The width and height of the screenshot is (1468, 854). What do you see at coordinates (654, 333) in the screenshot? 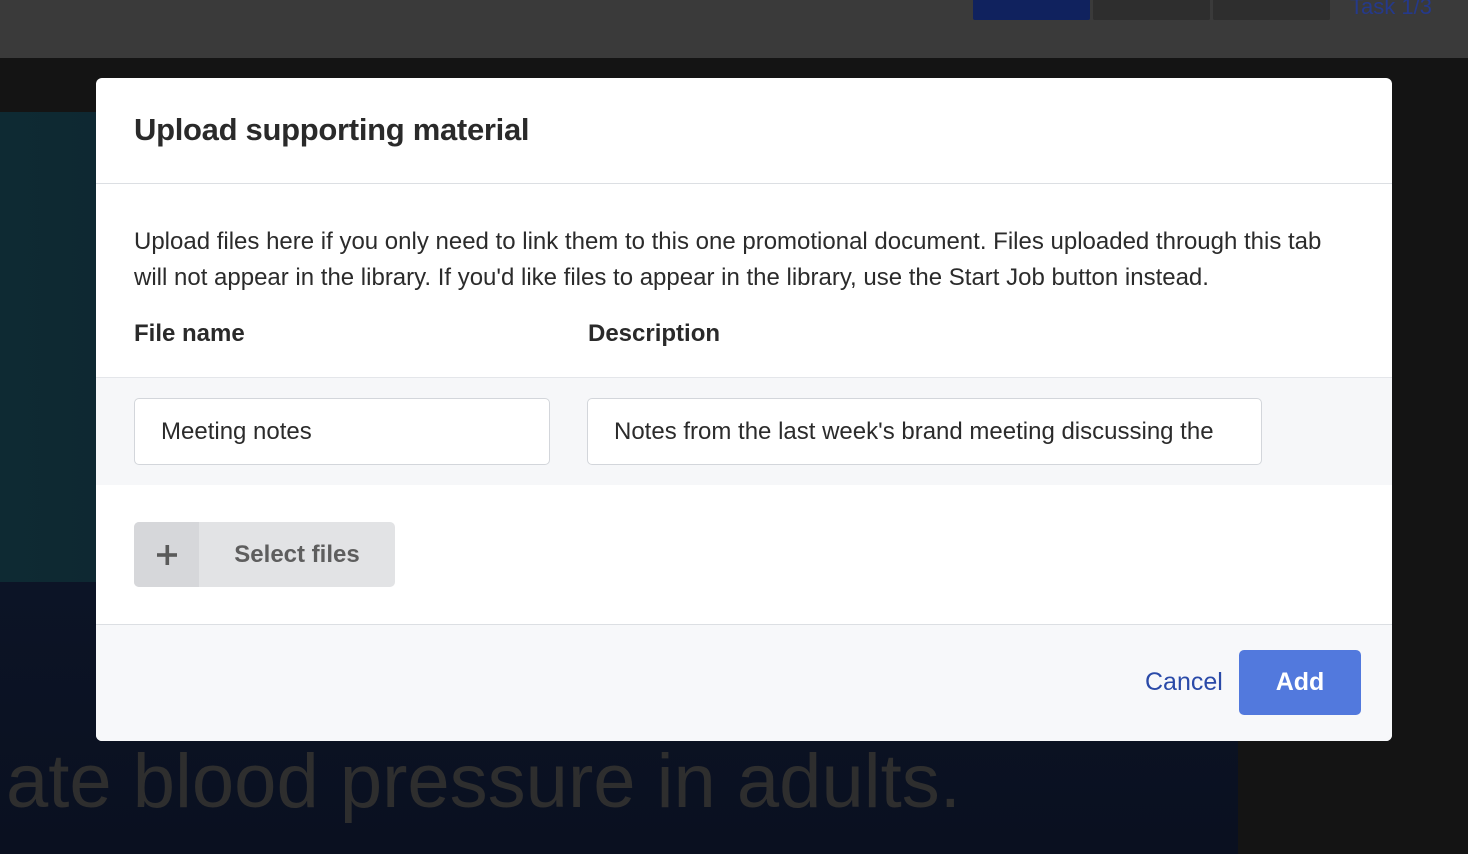
I see `description-column-header: Description` at bounding box center [654, 333].